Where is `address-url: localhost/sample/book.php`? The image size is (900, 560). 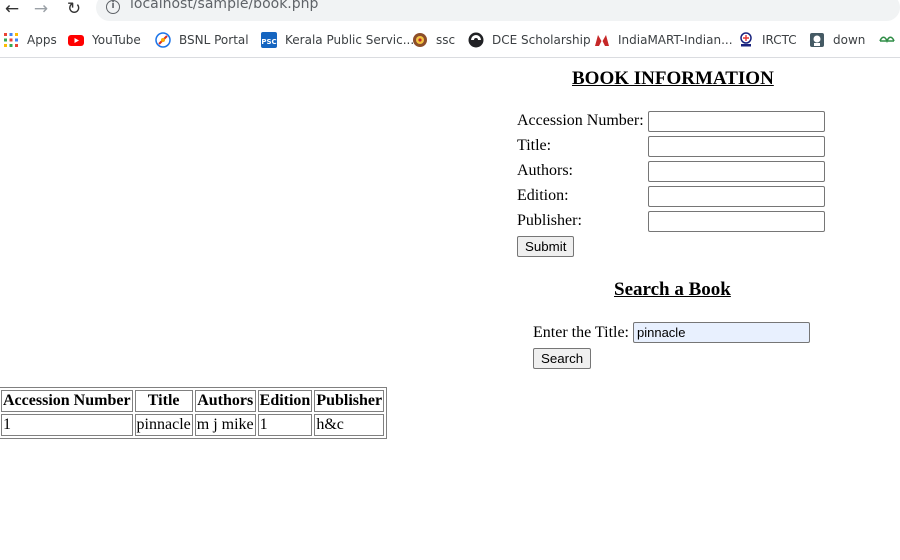 address-url: localhost/sample/book.php is located at coordinates (224, 6).